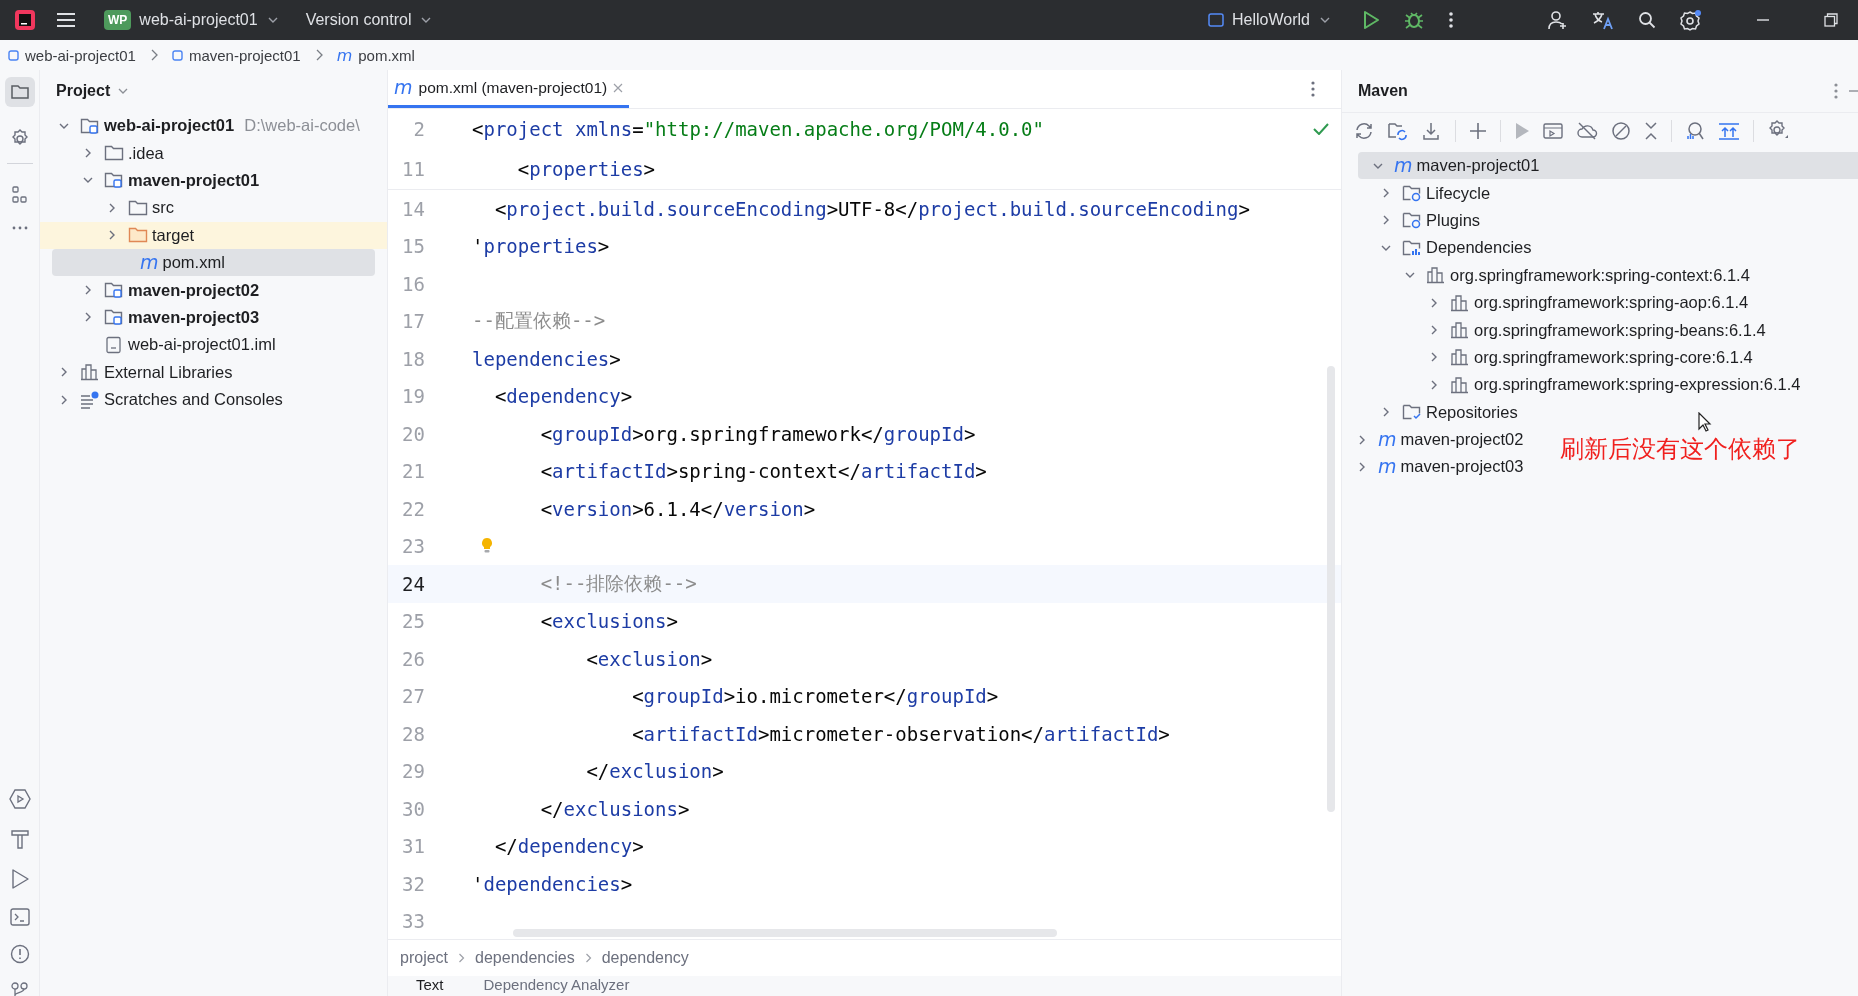 Image resolution: width=1858 pixels, height=996 pixels. What do you see at coordinates (1729, 131) in the screenshot?
I see `arrows-up-icon` at bounding box center [1729, 131].